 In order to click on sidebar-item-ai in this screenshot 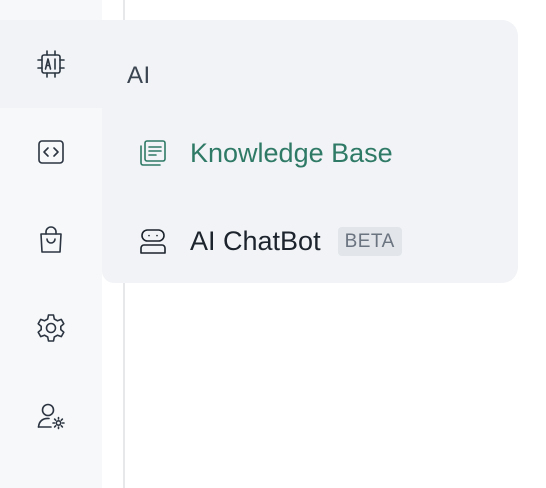, I will do `click(51, 64)`.